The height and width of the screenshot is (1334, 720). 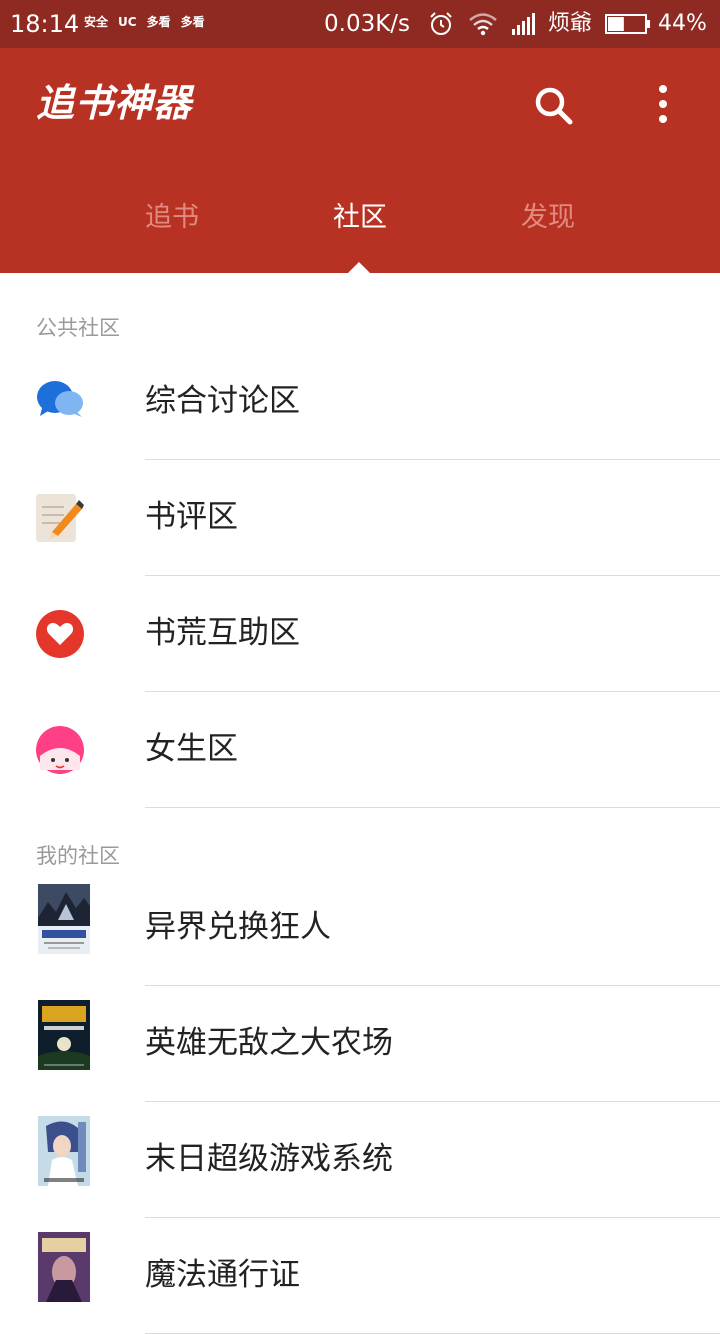 What do you see at coordinates (222, 1275) in the screenshot?
I see `book-community-label: 魔法通行证` at bounding box center [222, 1275].